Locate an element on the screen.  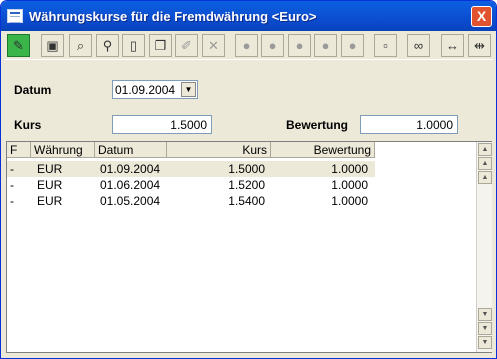
cell-datum: 01.09.2004 is located at coordinates (130, 169).